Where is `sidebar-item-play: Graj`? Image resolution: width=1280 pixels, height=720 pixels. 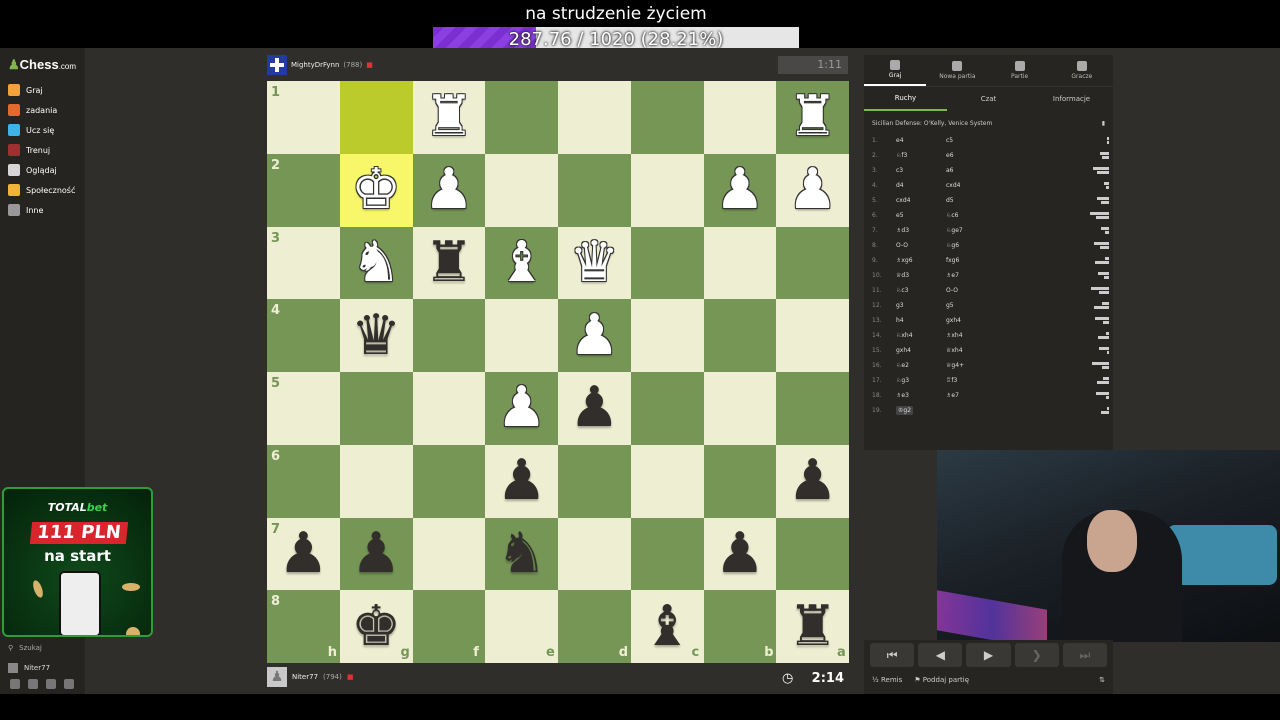 sidebar-item-play: Graj is located at coordinates (41, 90).